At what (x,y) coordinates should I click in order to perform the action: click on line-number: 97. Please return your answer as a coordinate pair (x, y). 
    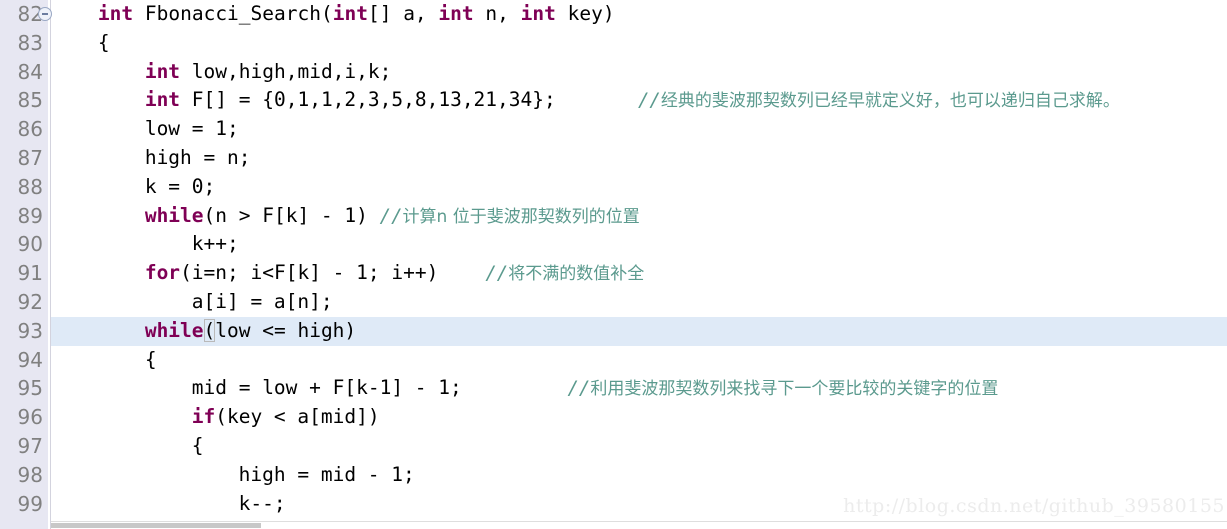
    Looking at the image, I should click on (30, 445).